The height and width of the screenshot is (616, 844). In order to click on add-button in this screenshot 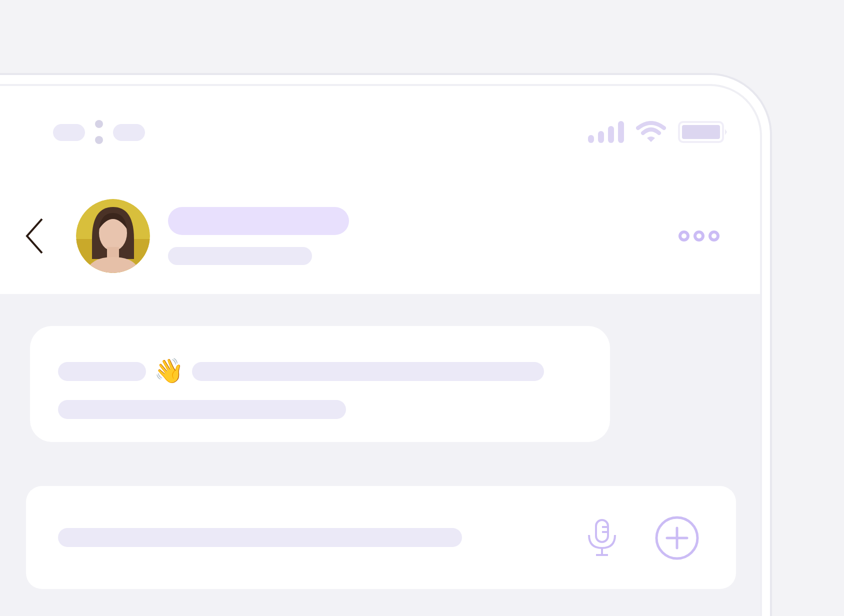, I will do `click(677, 538)`.